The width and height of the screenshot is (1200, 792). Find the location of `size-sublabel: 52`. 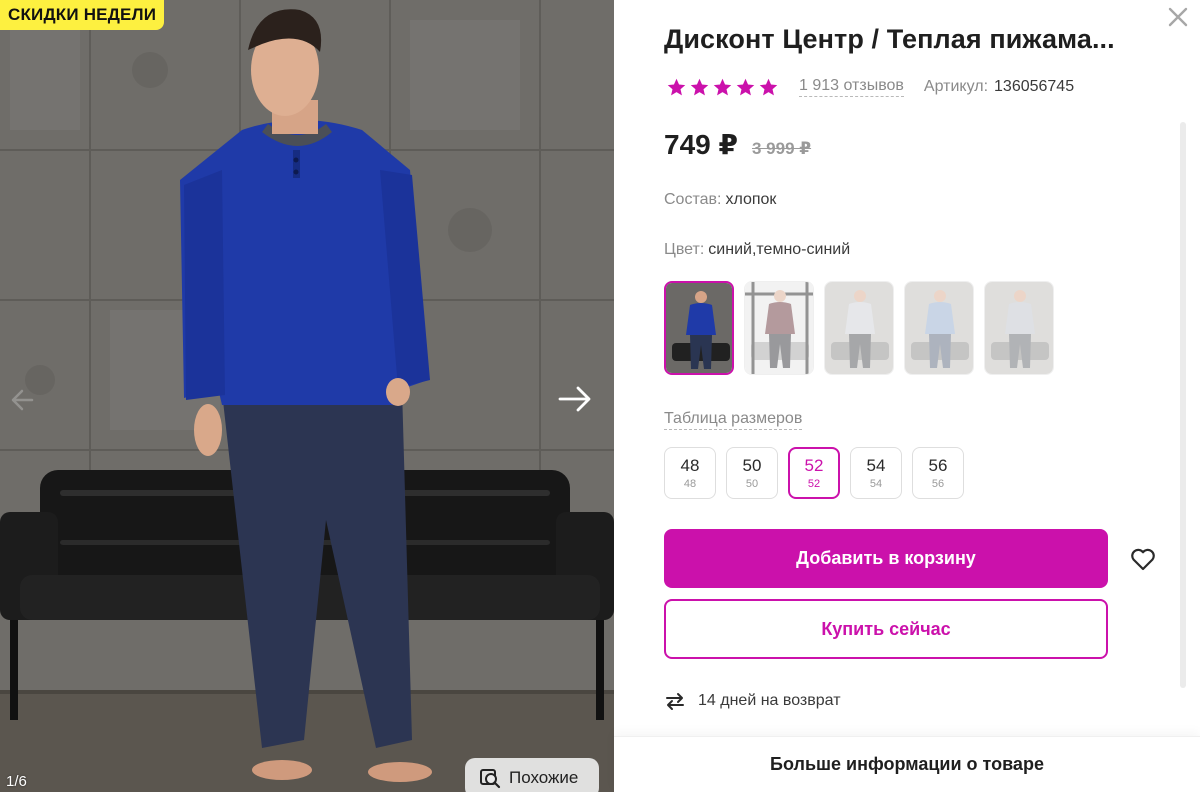

size-sublabel: 52 is located at coordinates (814, 483).